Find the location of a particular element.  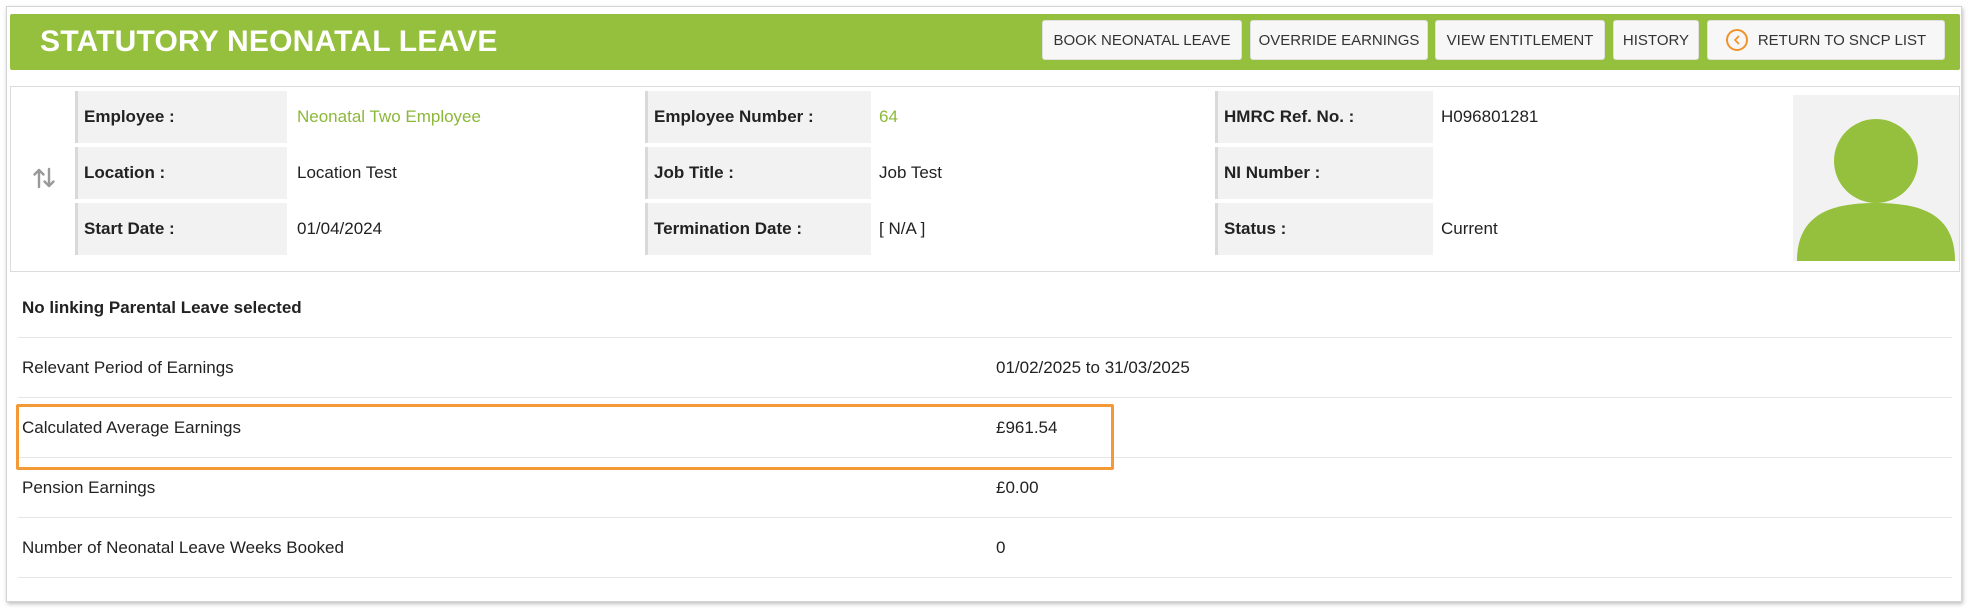

no-linking-leave-heading: No linking Parental Leave selected is located at coordinates (162, 307).